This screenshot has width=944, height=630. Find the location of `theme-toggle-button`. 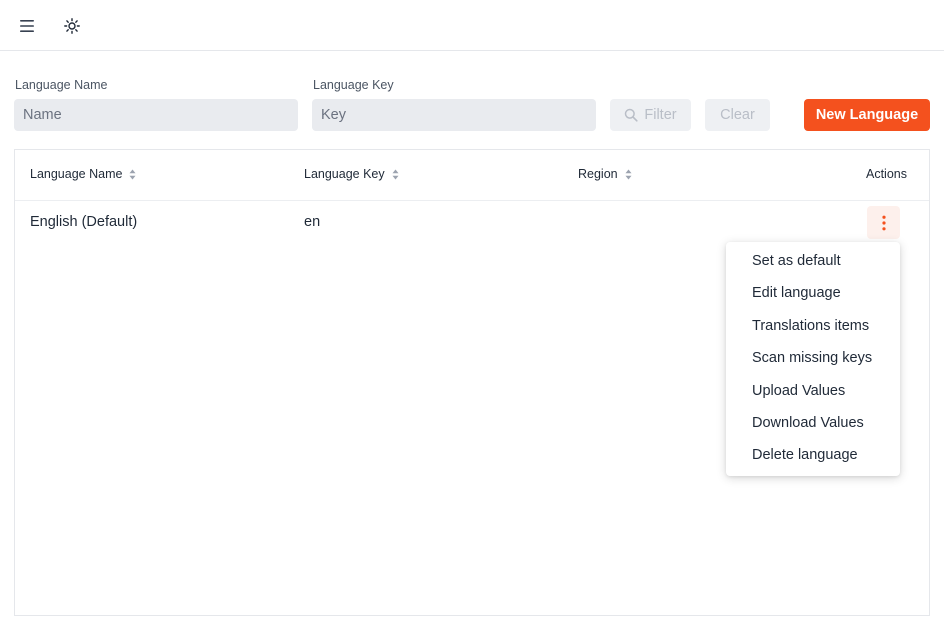

theme-toggle-button is located at coordinates (72, 26).